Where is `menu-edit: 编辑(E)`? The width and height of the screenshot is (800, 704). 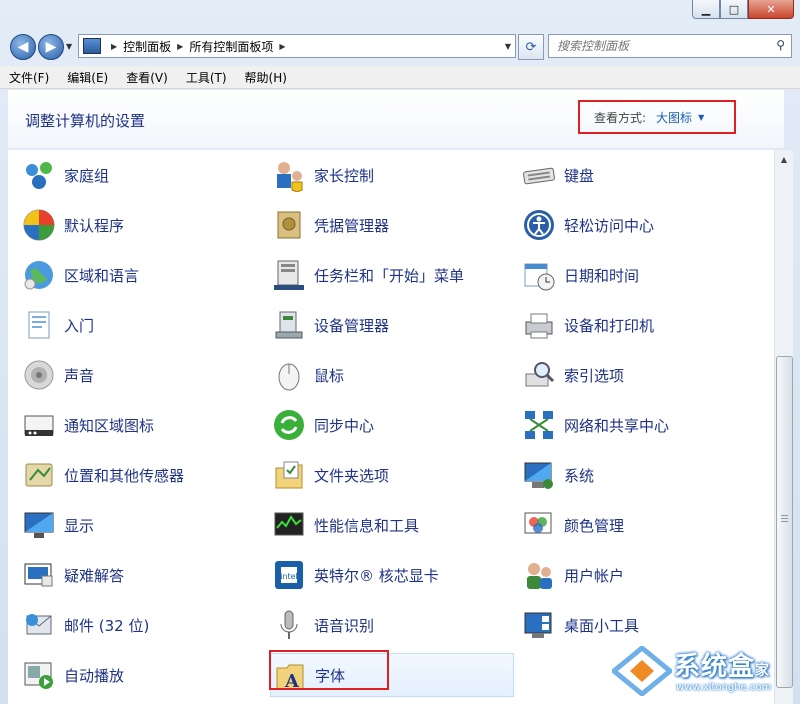 menu-edit: 编辑(E) is located at coordinates (87, 77).